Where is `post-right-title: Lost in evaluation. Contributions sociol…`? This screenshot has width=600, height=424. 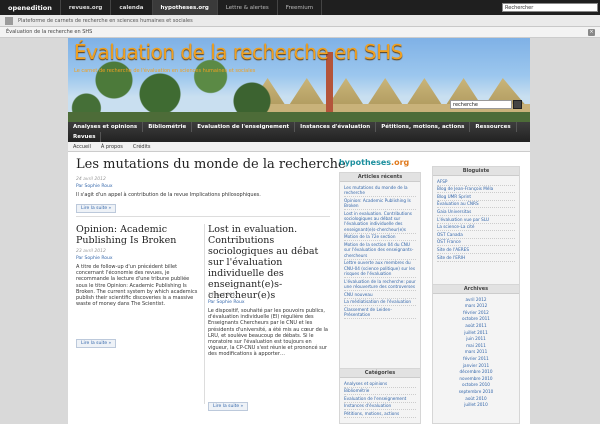 post-right-title: Lost in evaluation. Contributions sociol… is located at coordinates (269, 262).